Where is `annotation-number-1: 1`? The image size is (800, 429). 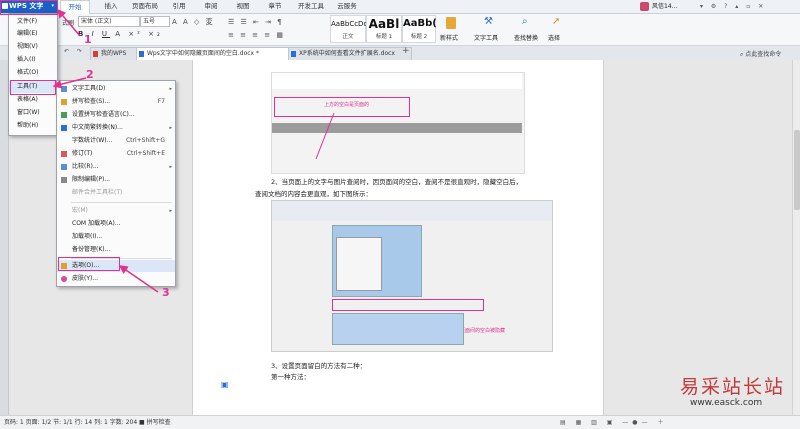
annotation-number-1: 1 is located at coordinates (88, 39).